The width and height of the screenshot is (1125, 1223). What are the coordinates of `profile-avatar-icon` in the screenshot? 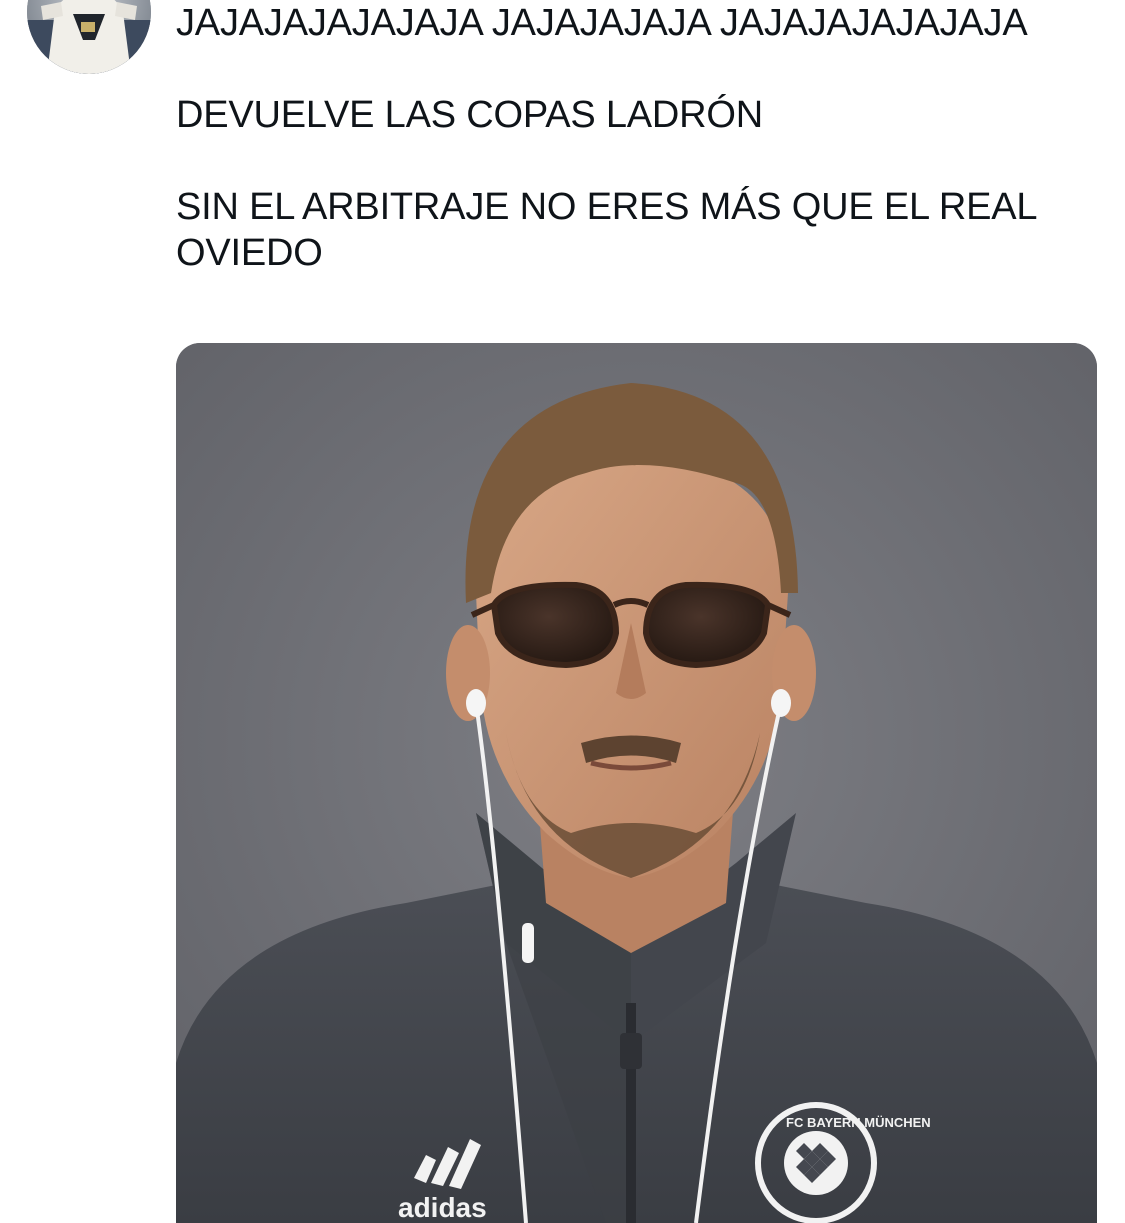 It's located at (89, 37).